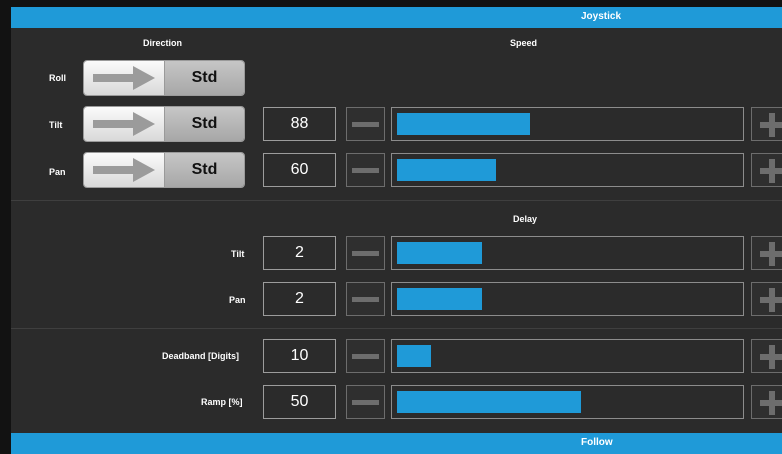 Image resolution: width=782 pixels, height=454 pixels. Describe the element at coordinates (204, 170) in the screenshot. I see `pan-std-label: Std` at that location.